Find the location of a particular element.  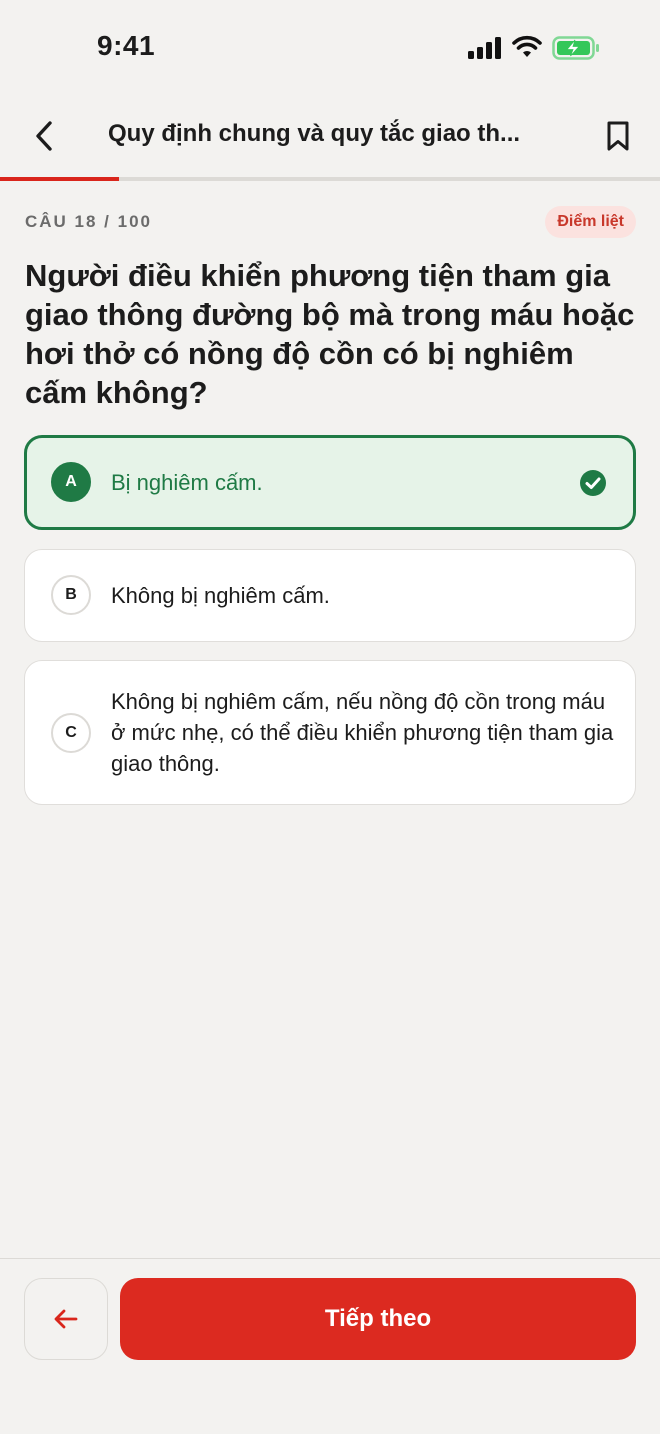

answer-option-b: B Không bị nghiêm cấm. is located at coordinates (330, 595).